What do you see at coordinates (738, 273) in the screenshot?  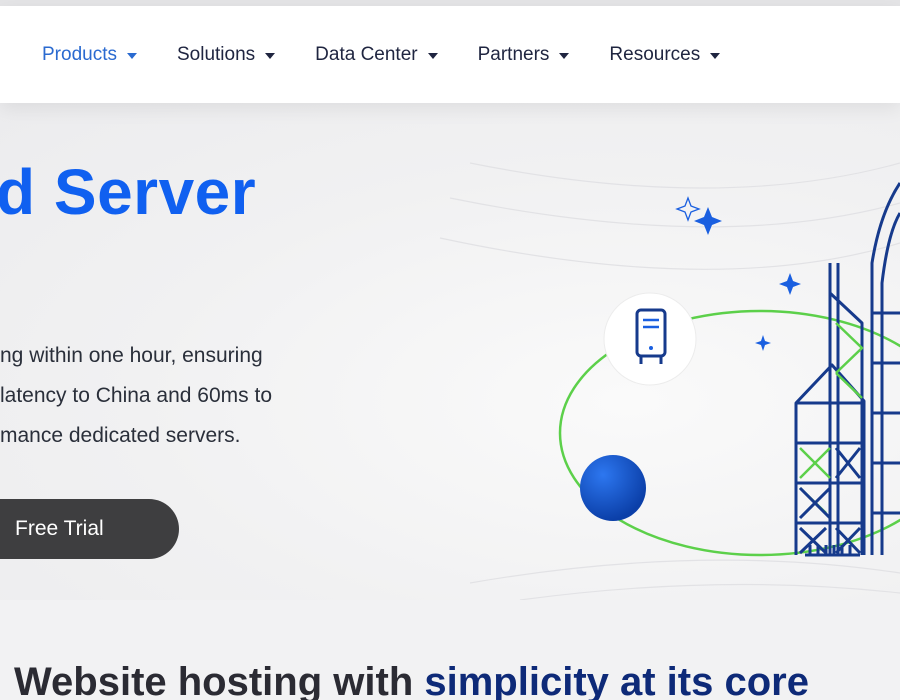 I see `sparkle-icon` at bounding box center [738, 273].